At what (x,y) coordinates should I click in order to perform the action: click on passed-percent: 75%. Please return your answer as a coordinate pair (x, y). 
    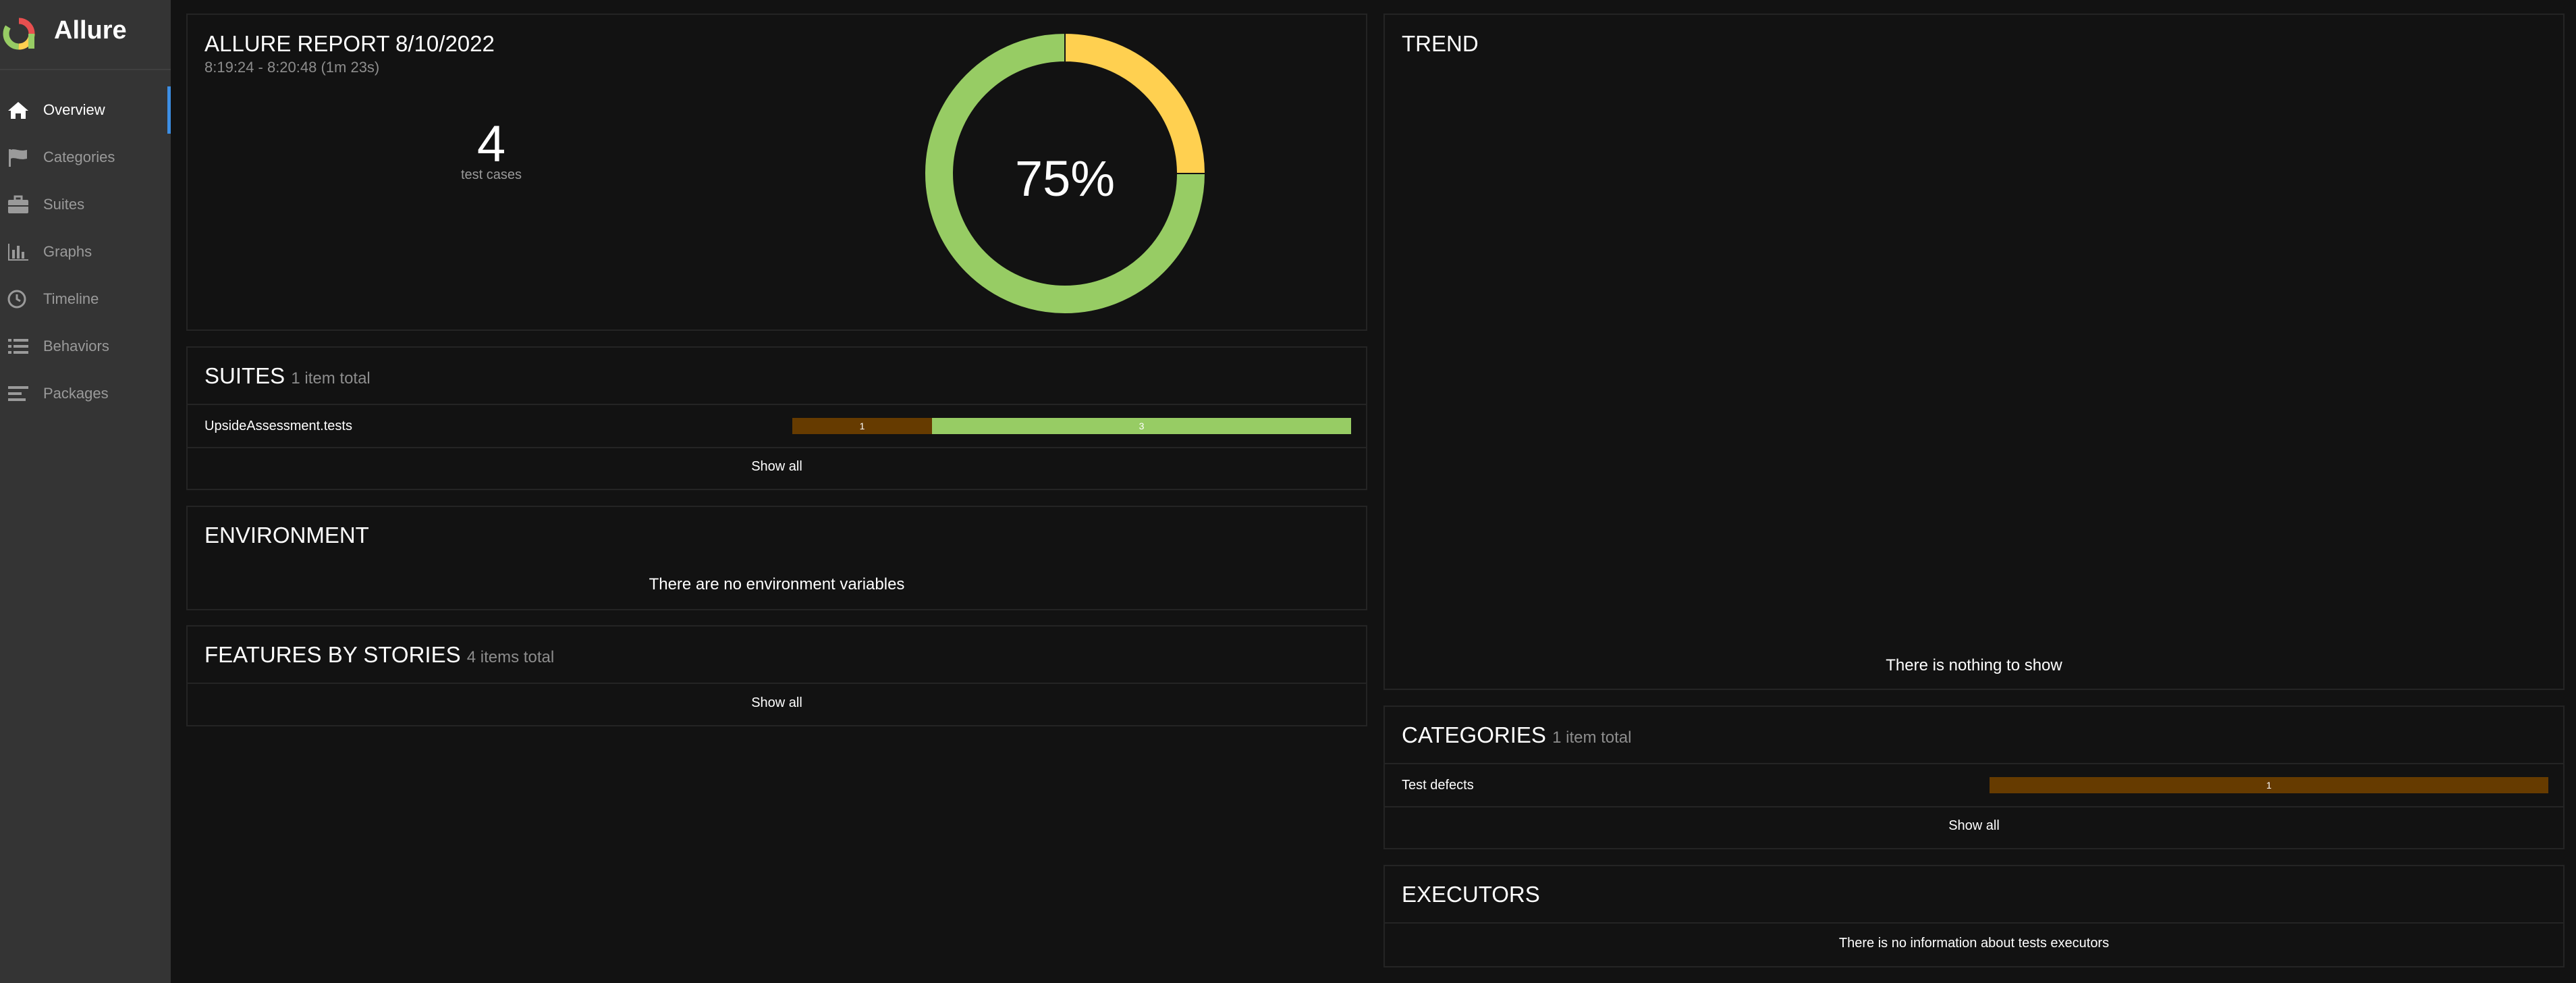
    Looking at the image, I should click on (1065, 179).